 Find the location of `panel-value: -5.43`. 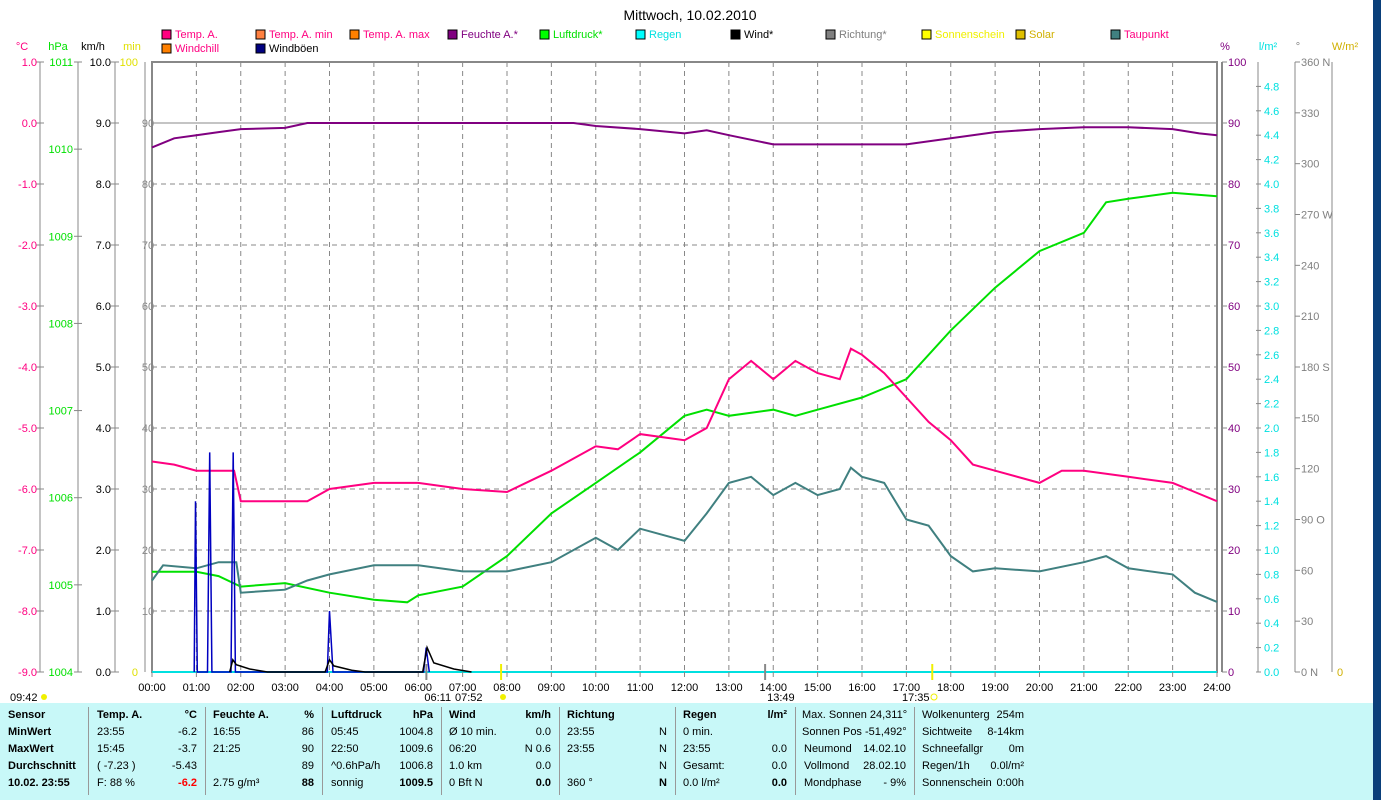

panel-value: -5.43 is located at coordinates (184, 766).